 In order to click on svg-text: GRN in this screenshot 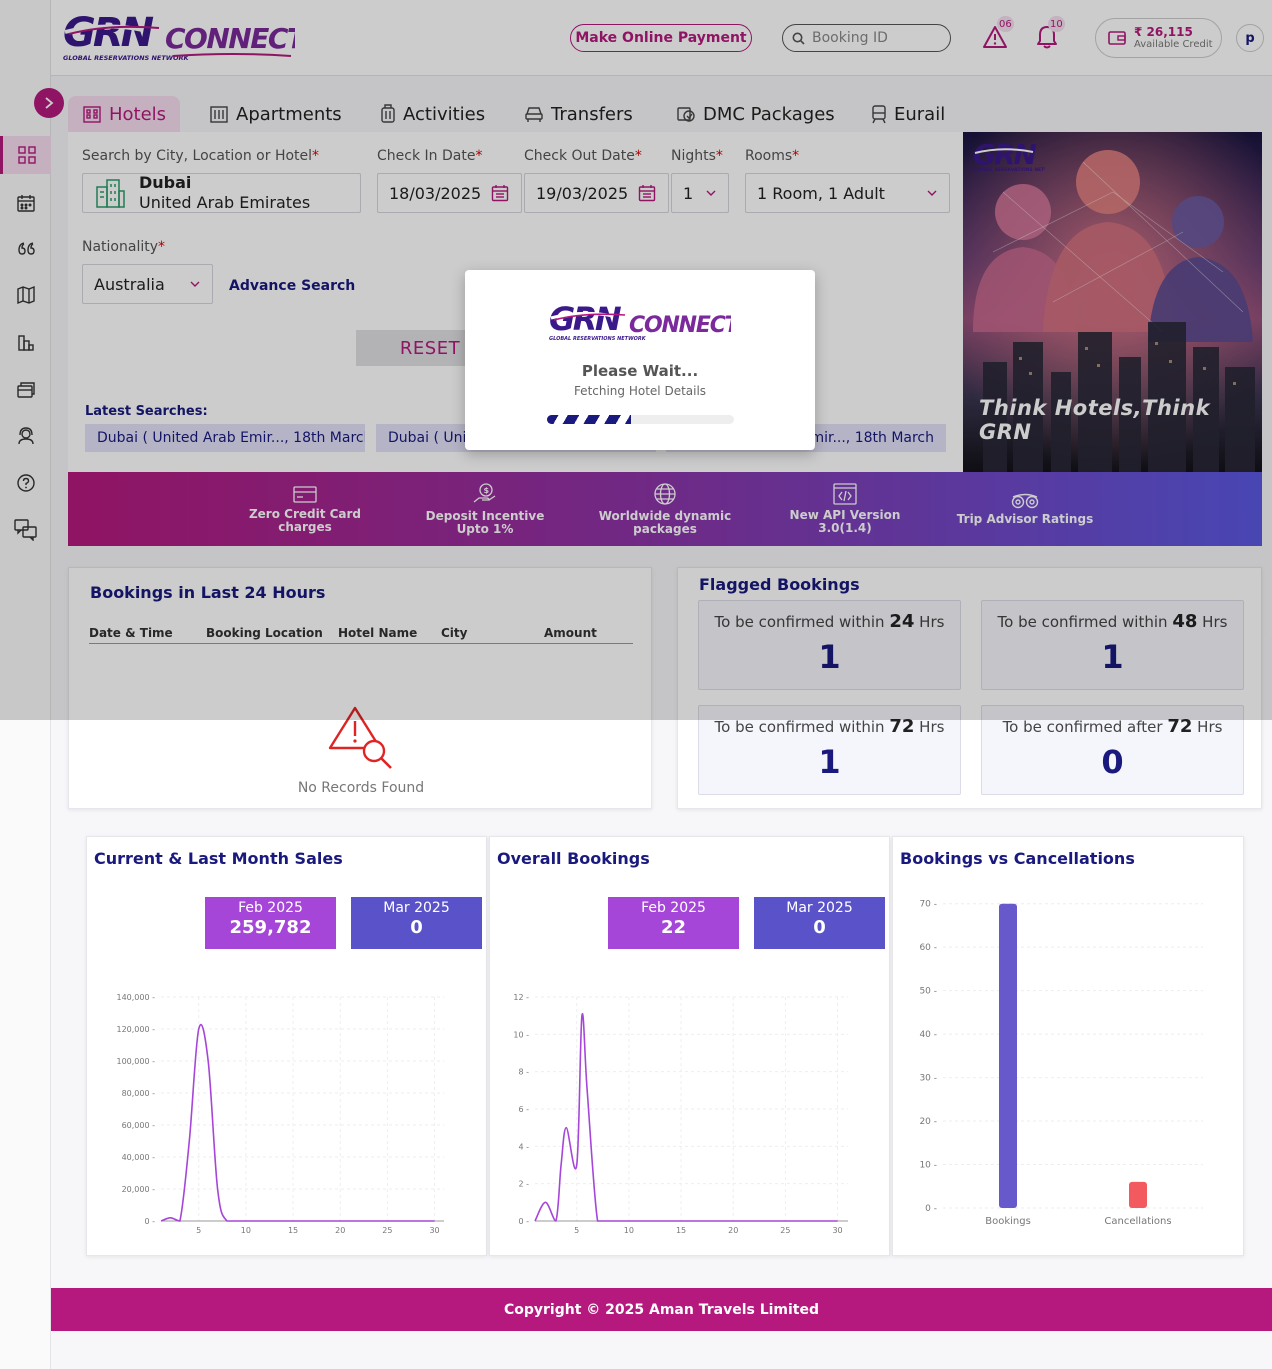, I will do `click(585, 320)`.